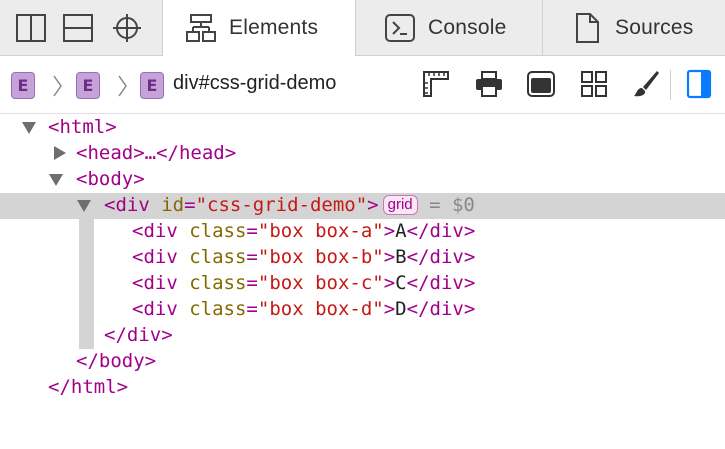 This screenshot has height=449, width=725. I want to click on sources-icon, so click(587, 27).